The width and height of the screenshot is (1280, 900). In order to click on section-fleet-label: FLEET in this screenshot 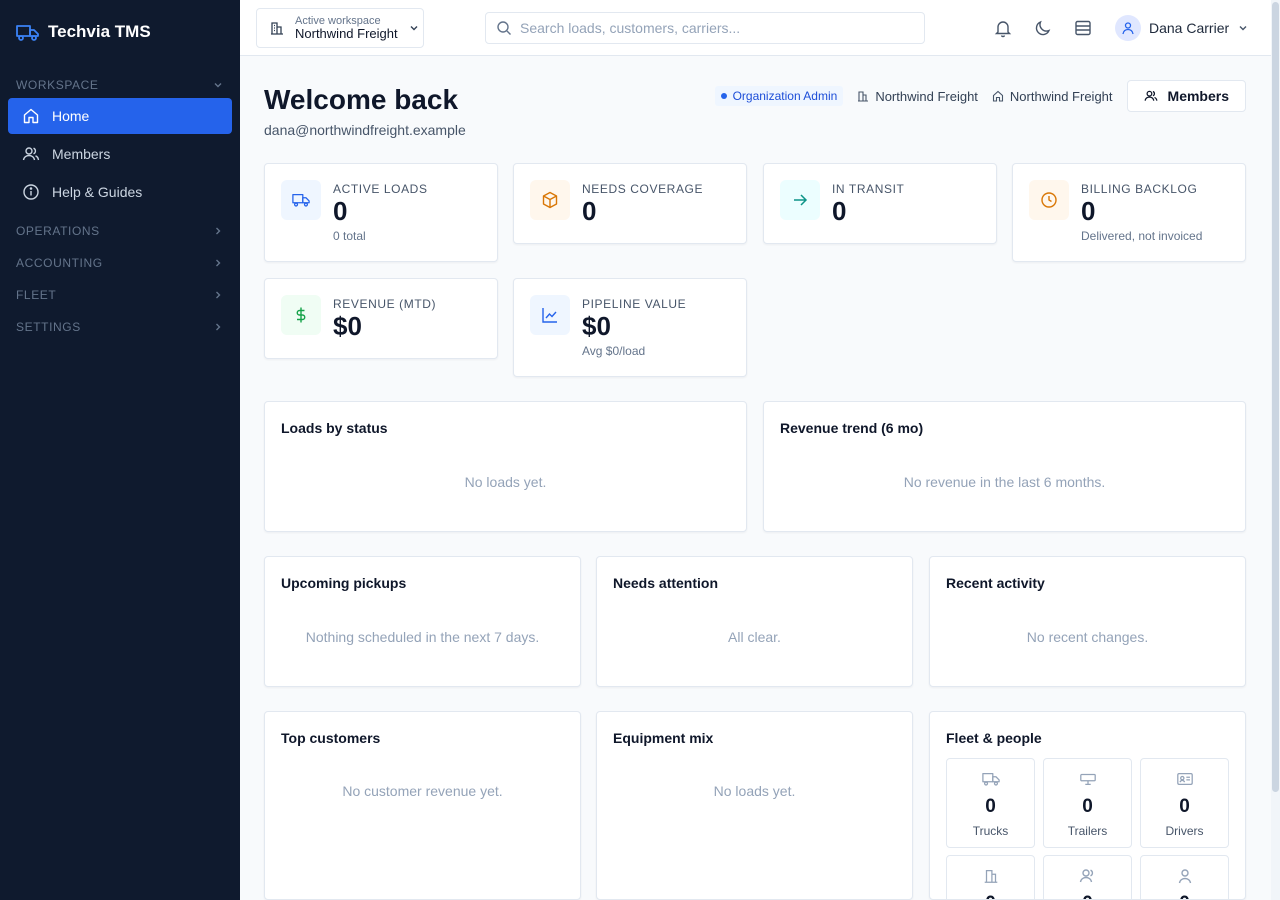, I will do `click(36, 295)`.